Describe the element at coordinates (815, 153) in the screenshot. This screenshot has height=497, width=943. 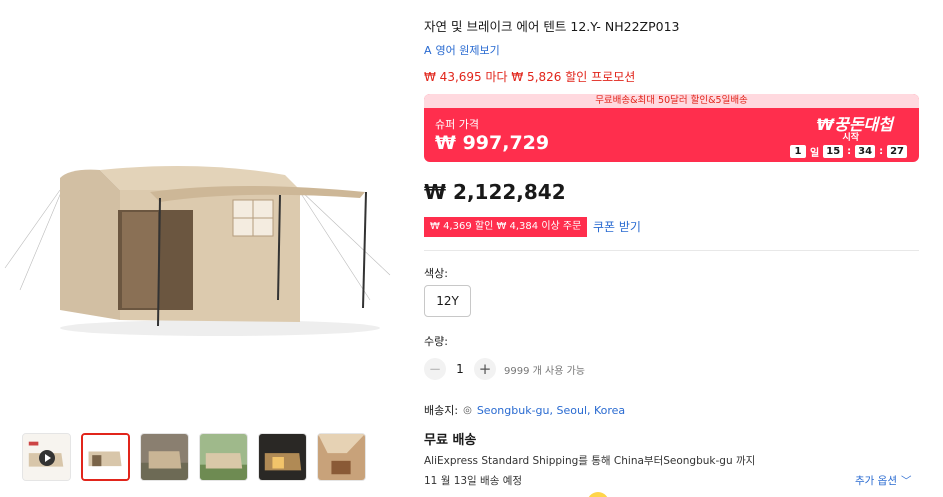
I see `countdown-day-unit: 일` at that location.